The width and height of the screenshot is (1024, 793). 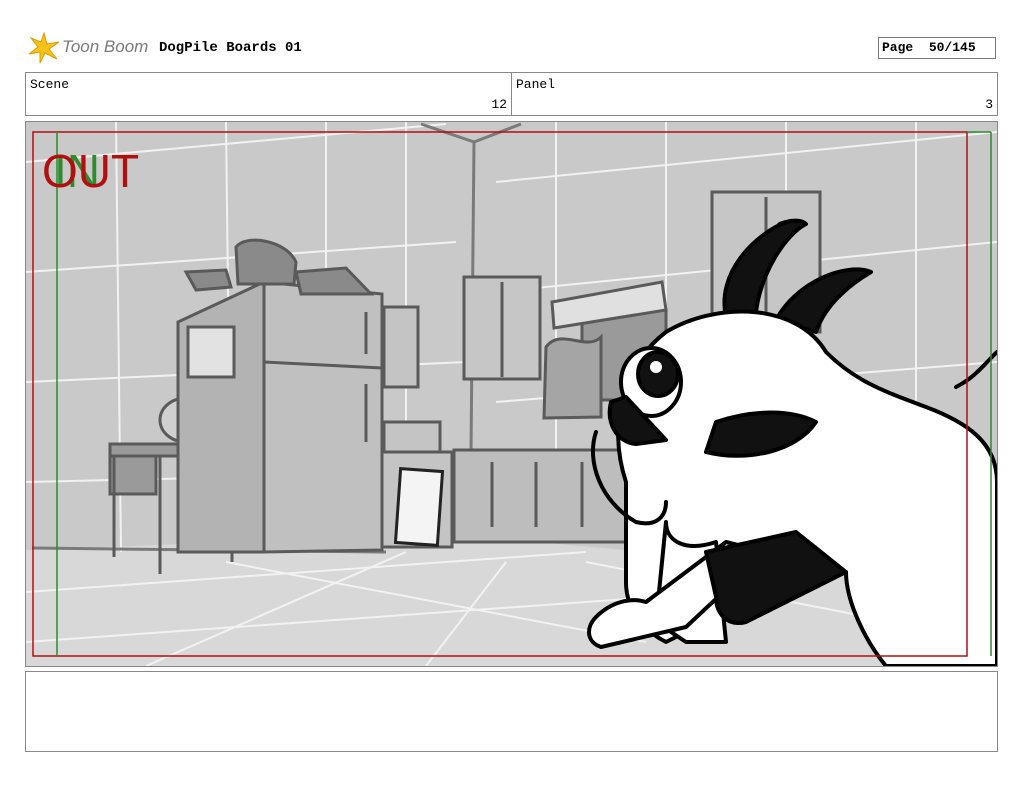 I want to click on logo-text: Toon Boom, so click(x=105, y=46).